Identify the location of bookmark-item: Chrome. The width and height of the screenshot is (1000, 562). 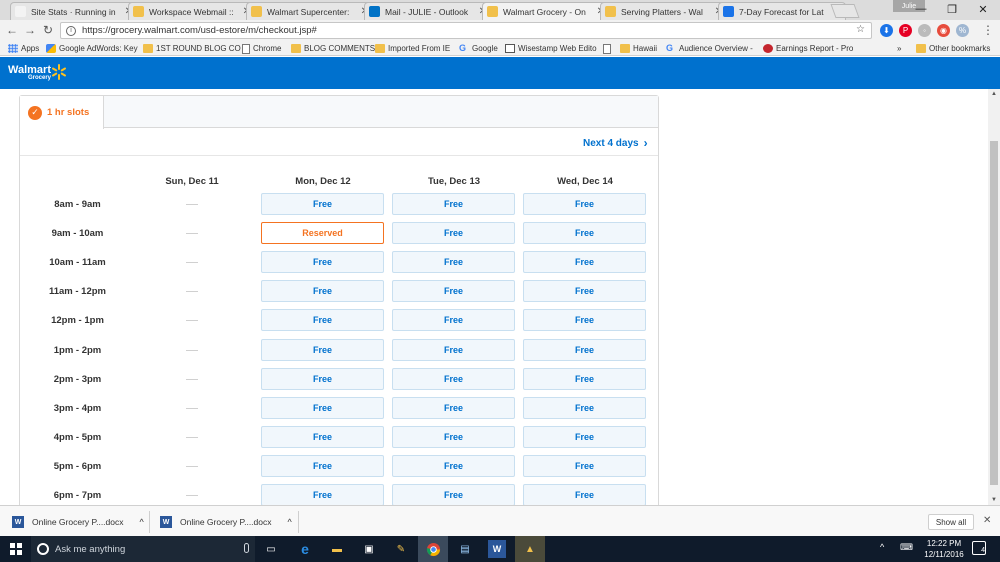
(261, 48).